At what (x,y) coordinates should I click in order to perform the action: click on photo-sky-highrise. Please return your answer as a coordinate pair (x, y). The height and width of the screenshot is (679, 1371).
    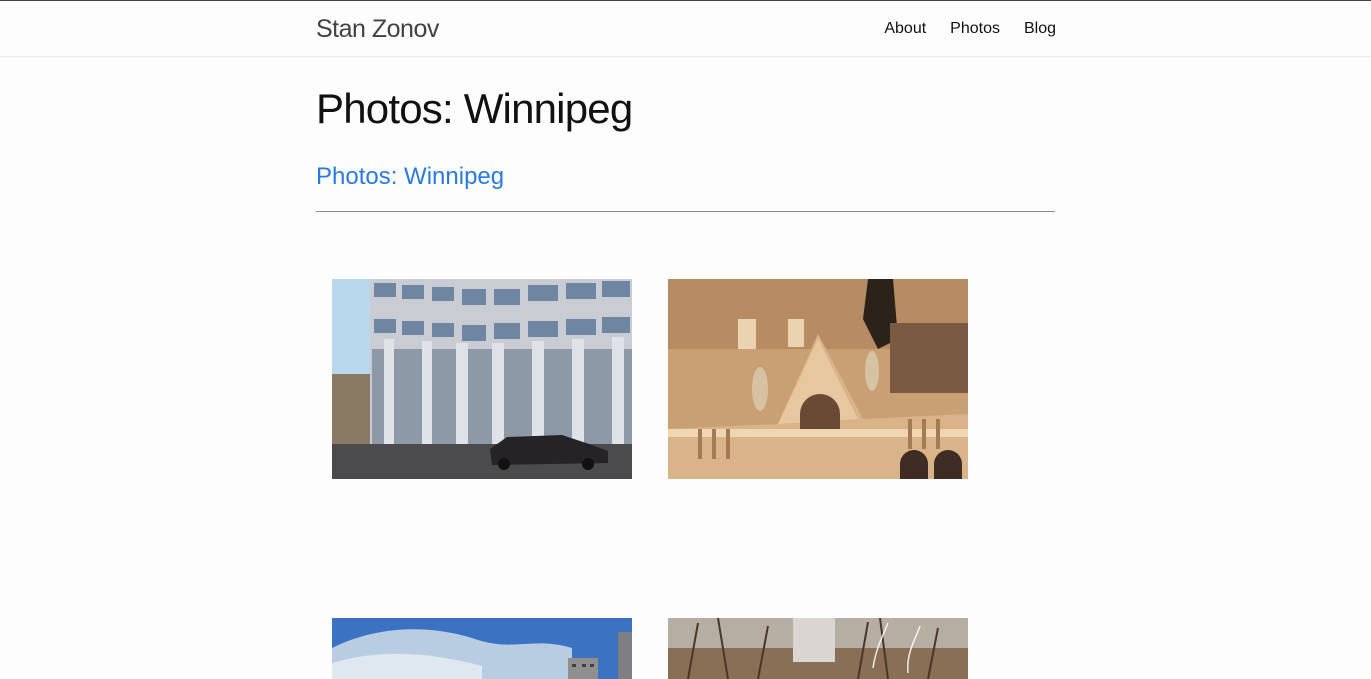
    Looking at the image, I should click on (482, 648).